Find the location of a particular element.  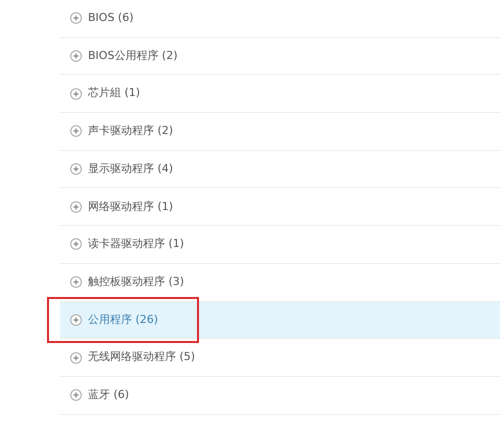

category-label: 显示驱动程序 (4) is located at coordinates (131, 168).